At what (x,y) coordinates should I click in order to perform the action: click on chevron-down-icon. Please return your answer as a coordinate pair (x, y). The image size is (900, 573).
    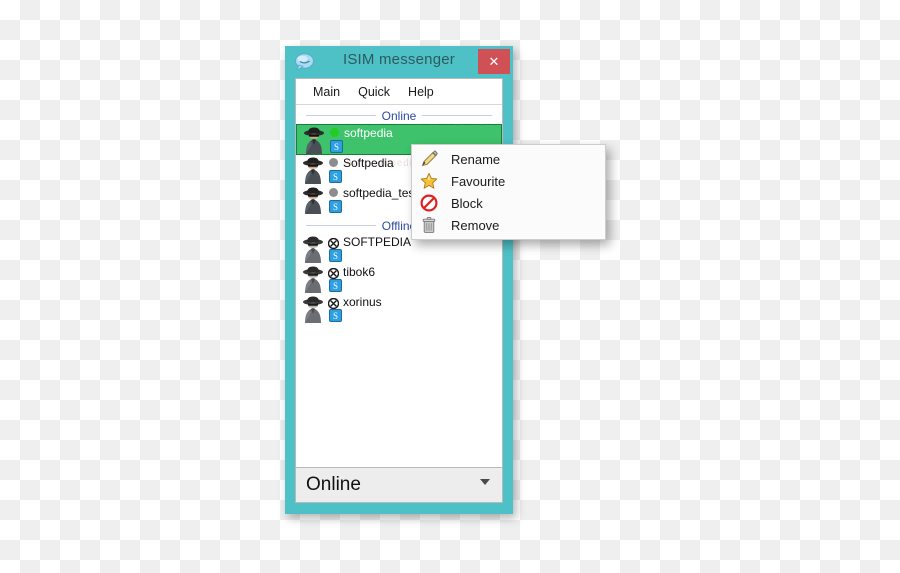
    Looking at the image, I should click on (485, 482).